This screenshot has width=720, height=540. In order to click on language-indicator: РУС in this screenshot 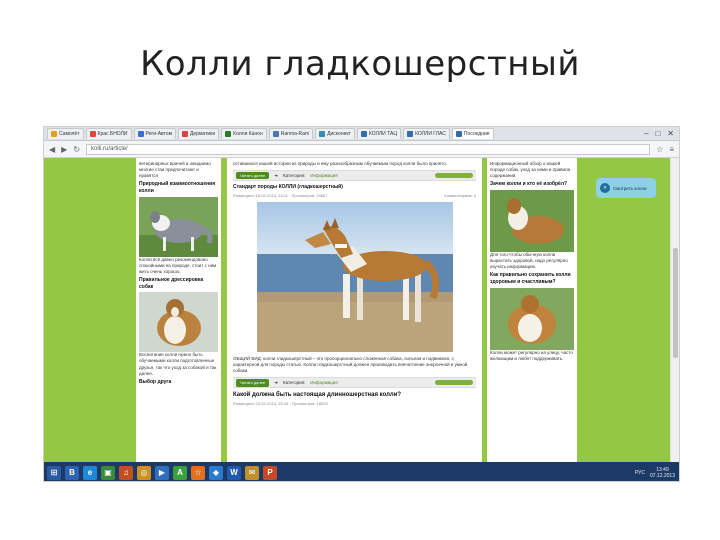, I will do `click(640, 473)`.